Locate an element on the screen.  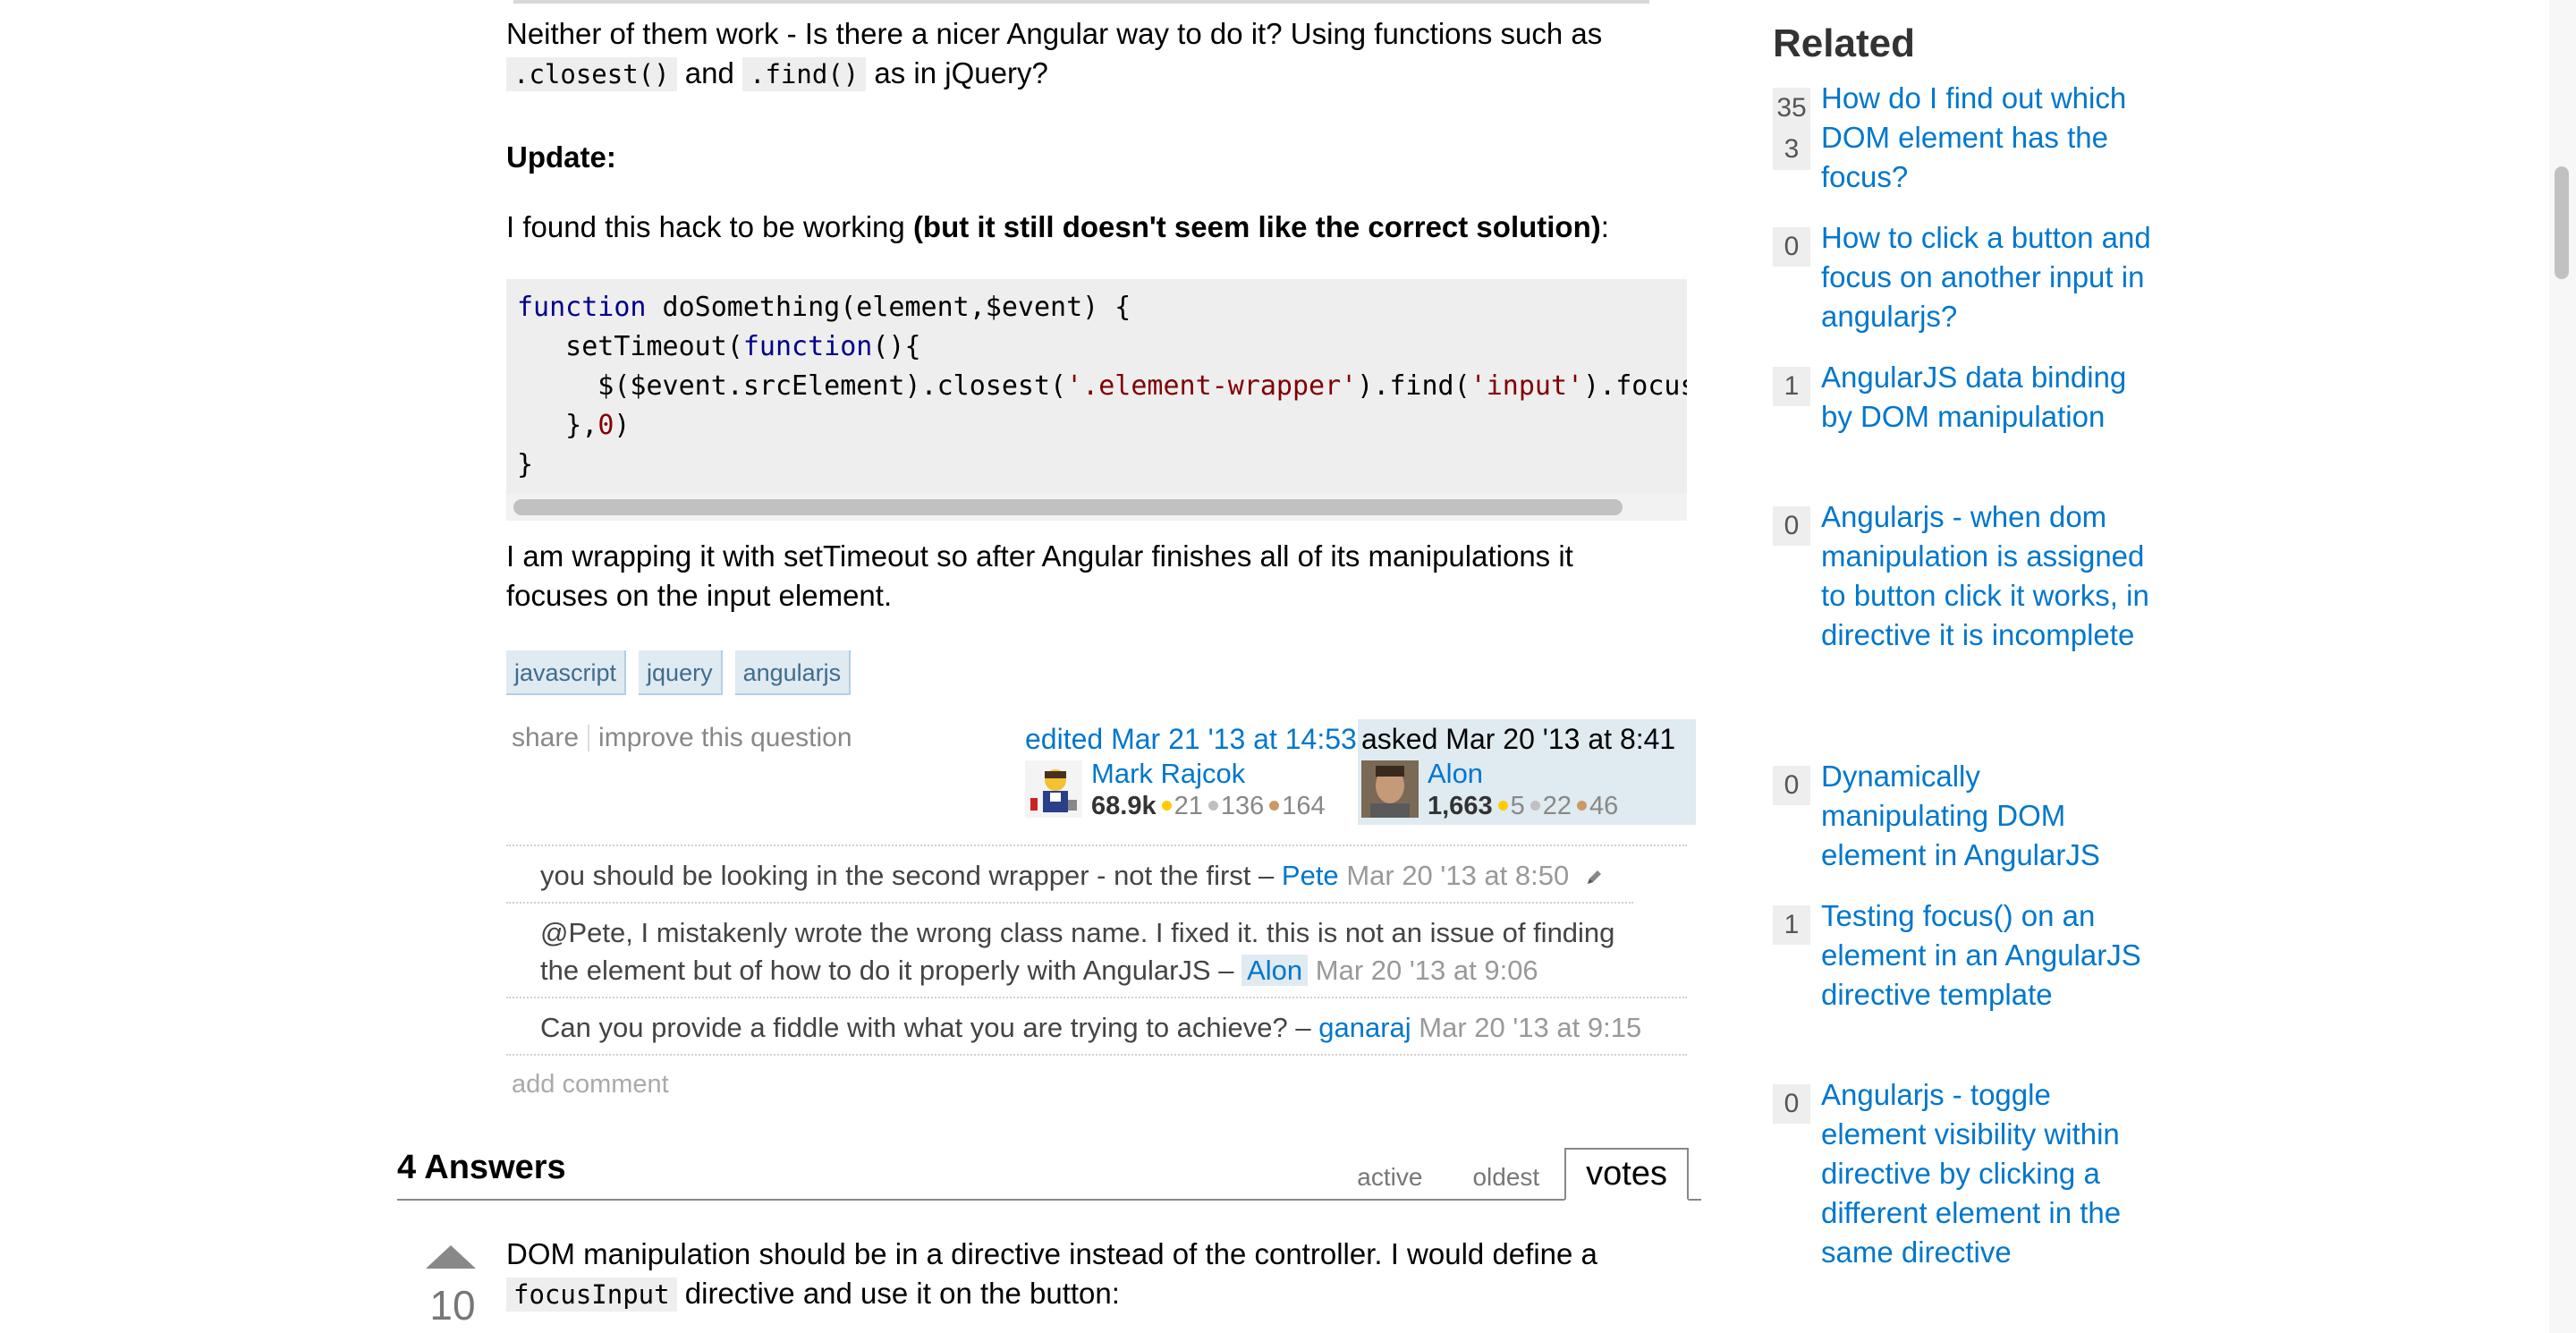
gold-badge-count: 5 is located at coordinates (1517, 806).